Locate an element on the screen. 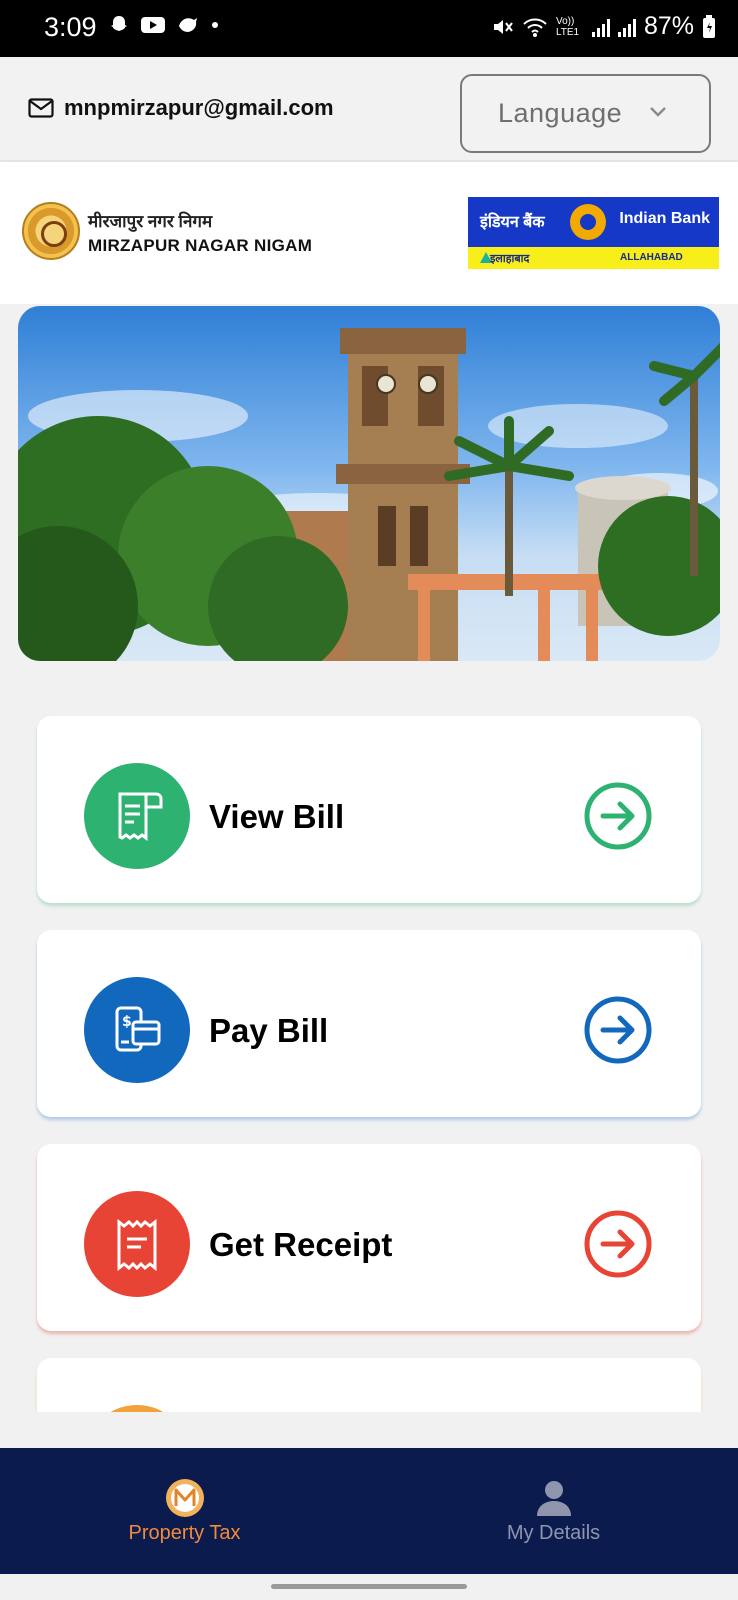  wifi-icon is located at coordinates (535, 27).